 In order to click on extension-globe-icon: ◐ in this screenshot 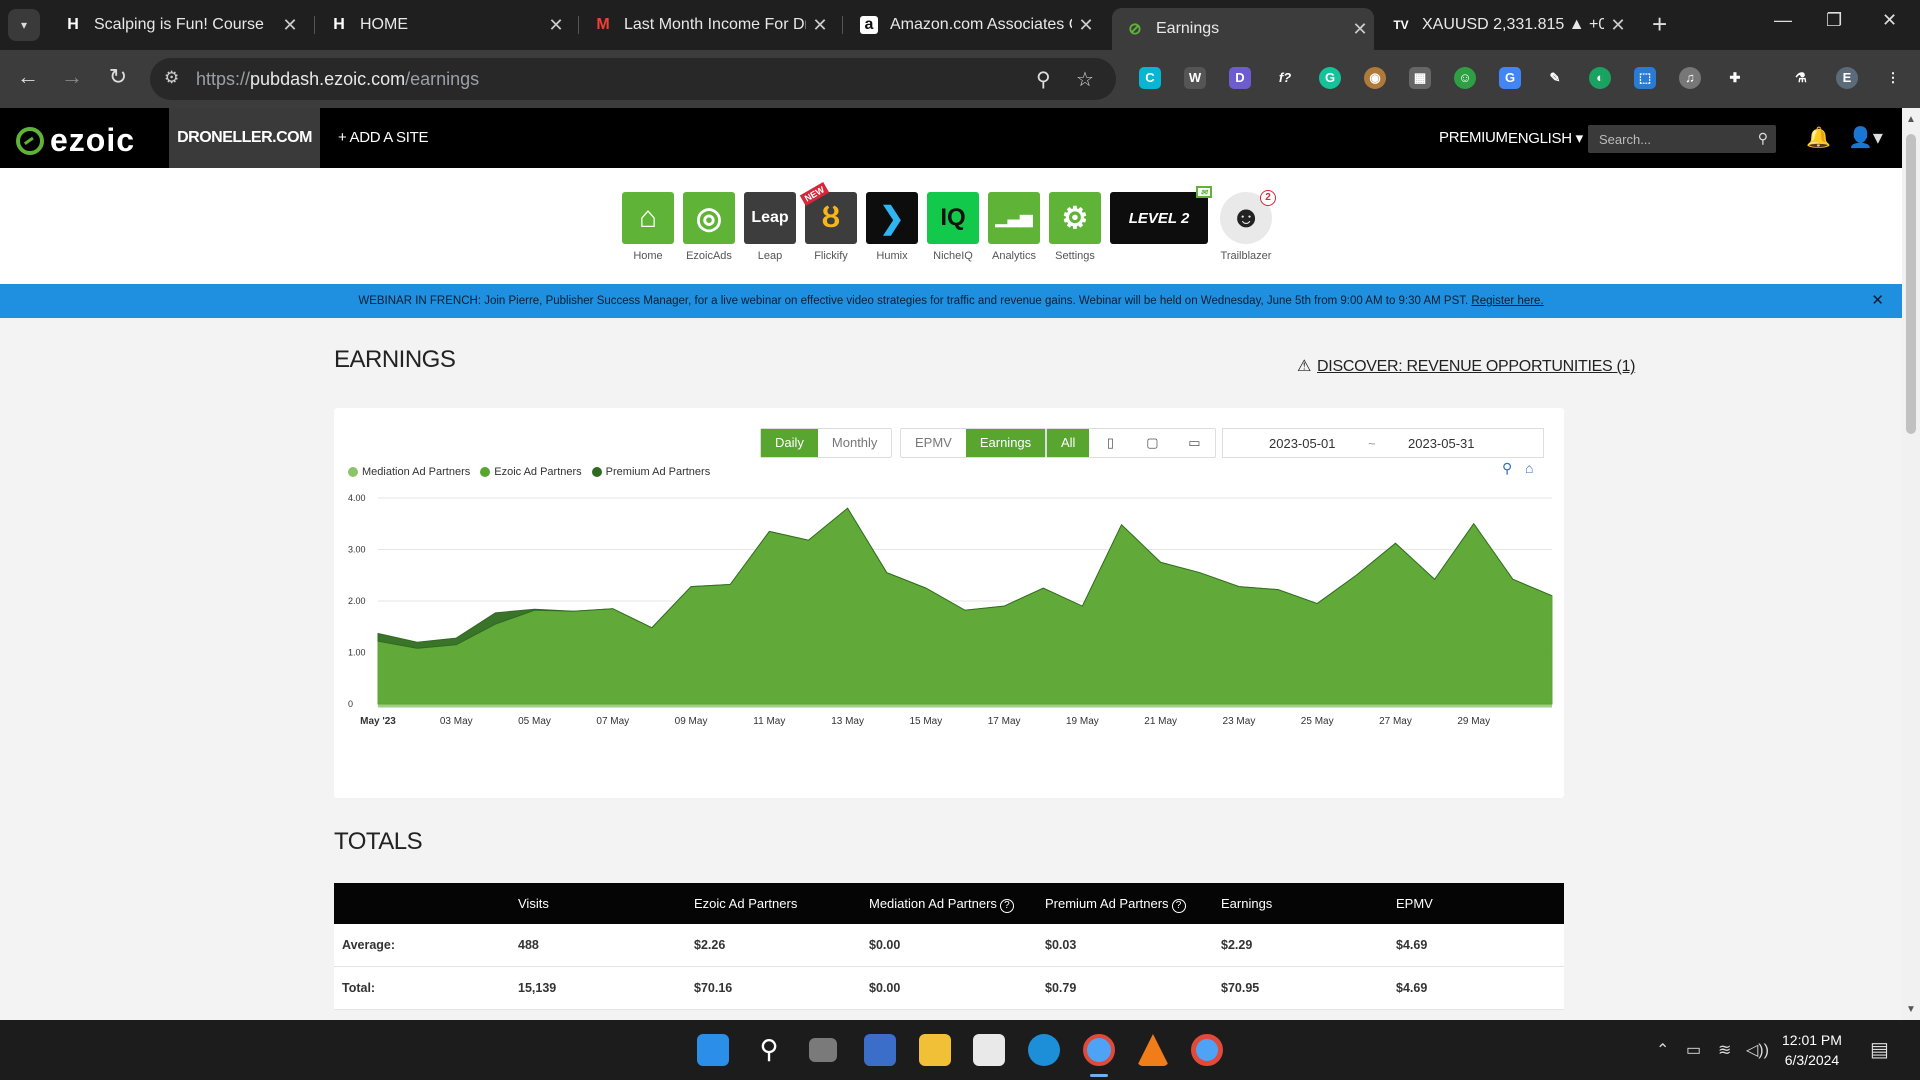, I will do `click(1600, 78)`.